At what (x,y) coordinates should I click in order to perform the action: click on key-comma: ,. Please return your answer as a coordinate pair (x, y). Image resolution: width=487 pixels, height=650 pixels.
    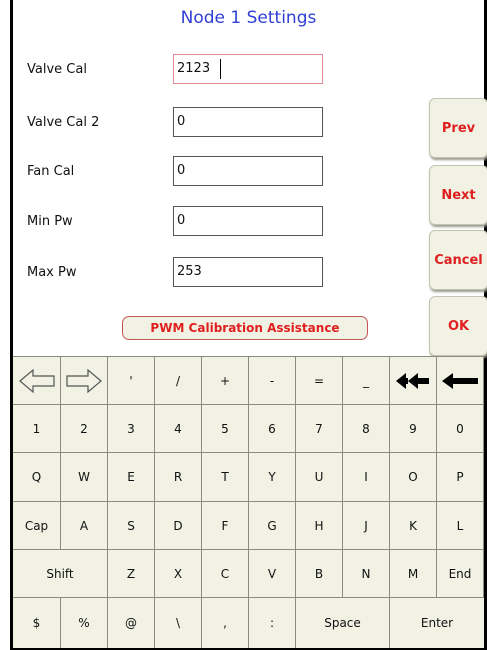
    Looking at the image, I should click on (225, 623).